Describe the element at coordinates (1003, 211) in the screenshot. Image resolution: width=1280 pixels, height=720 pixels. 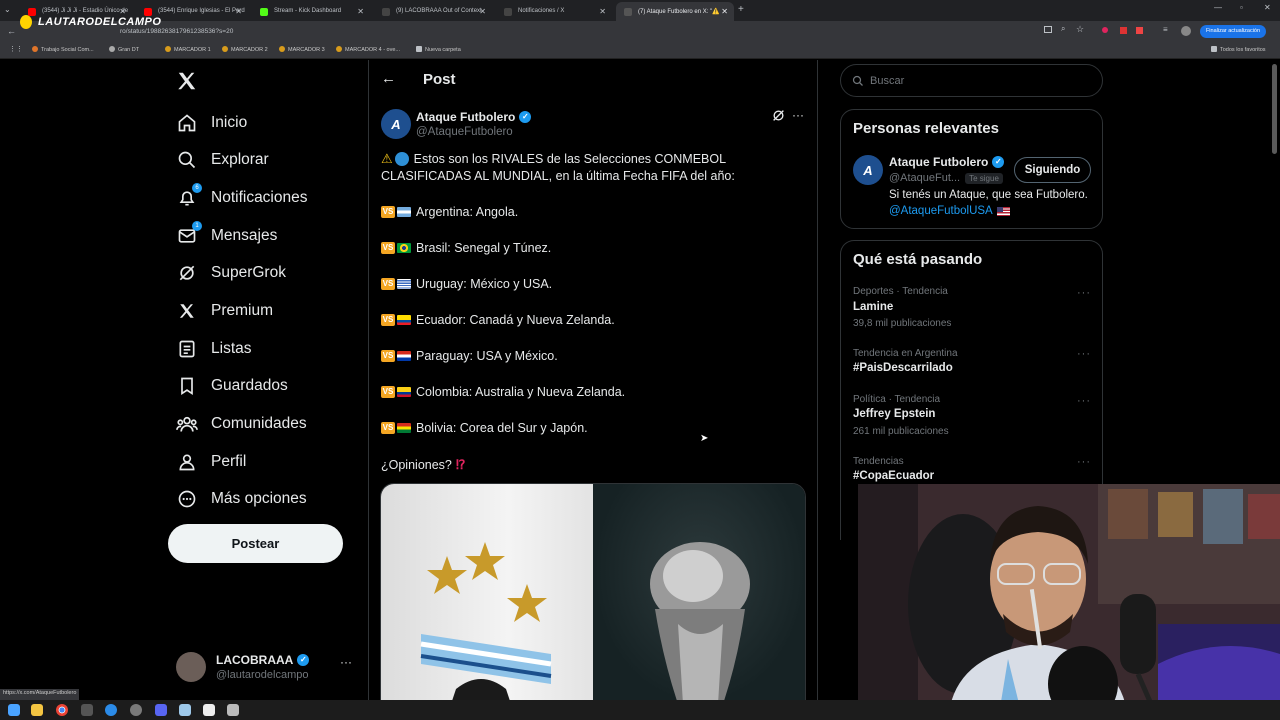
I see `usa-flag-icon` at that location.